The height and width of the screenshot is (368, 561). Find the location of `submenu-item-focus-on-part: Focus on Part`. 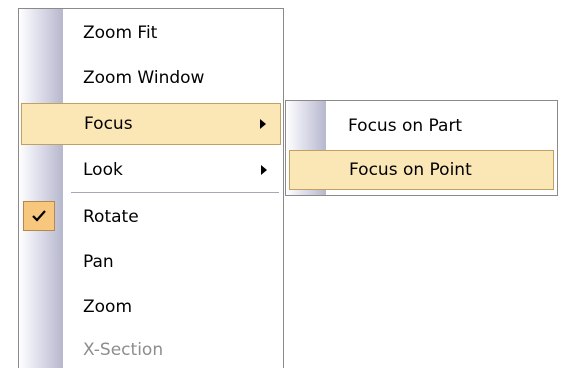

submenu-item-focus-on-part: Focus on Part is located at coordinates (421, 126).